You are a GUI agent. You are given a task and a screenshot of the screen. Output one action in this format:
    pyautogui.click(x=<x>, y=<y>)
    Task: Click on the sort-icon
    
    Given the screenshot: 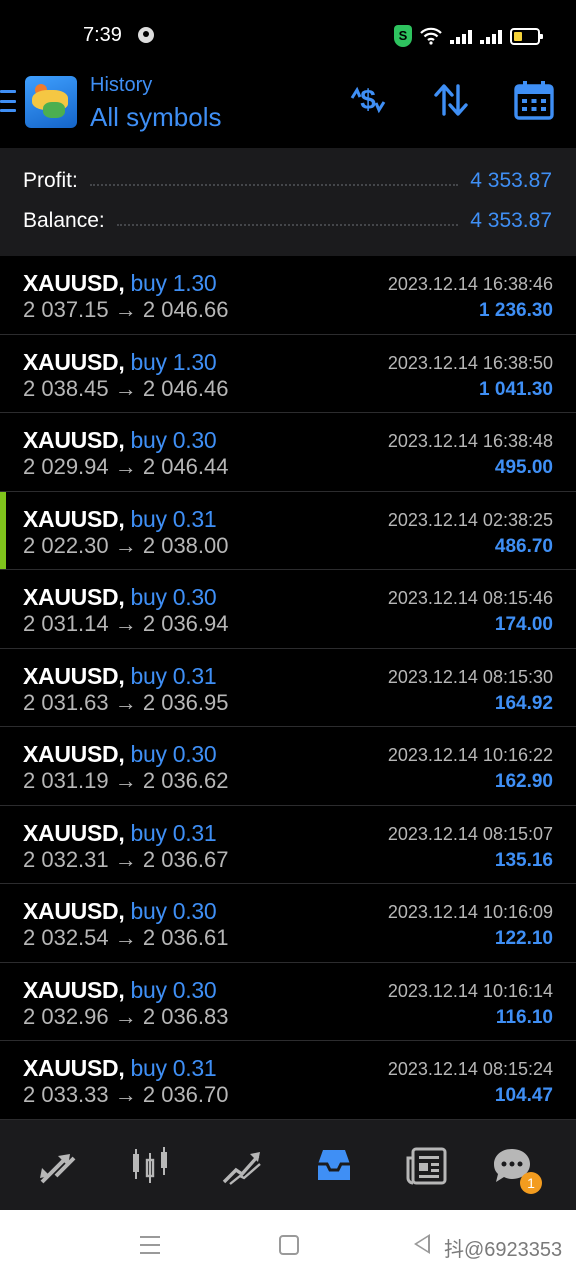 What is the action you would take?
    pyautogui.click(x=451, y=100)
    